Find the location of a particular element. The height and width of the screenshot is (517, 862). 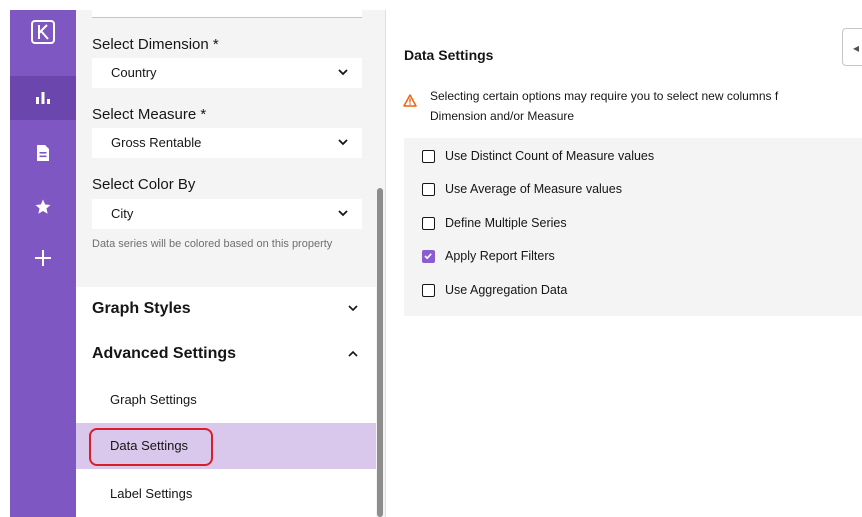

logo-k-icon is located at coordinates (43, 32).